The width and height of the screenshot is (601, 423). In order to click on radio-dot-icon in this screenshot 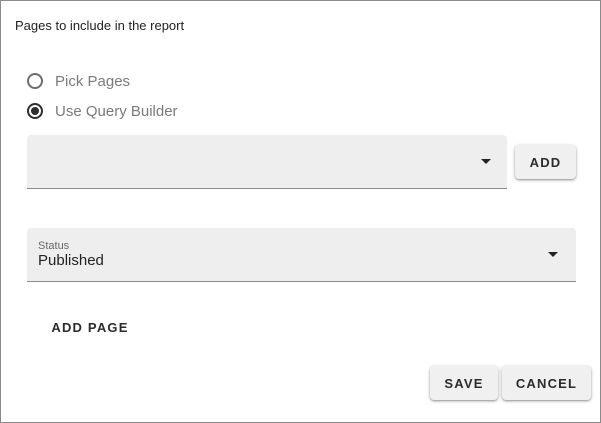, I will do `click(35, 111)`.